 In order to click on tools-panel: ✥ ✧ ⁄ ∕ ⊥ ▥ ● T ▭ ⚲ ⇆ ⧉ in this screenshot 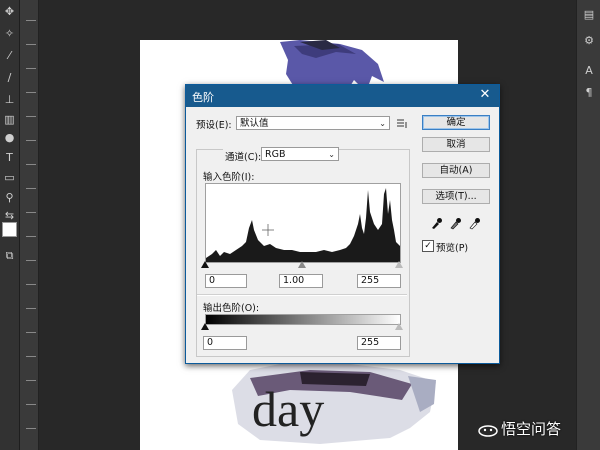, I will do `click(10, 225)`.